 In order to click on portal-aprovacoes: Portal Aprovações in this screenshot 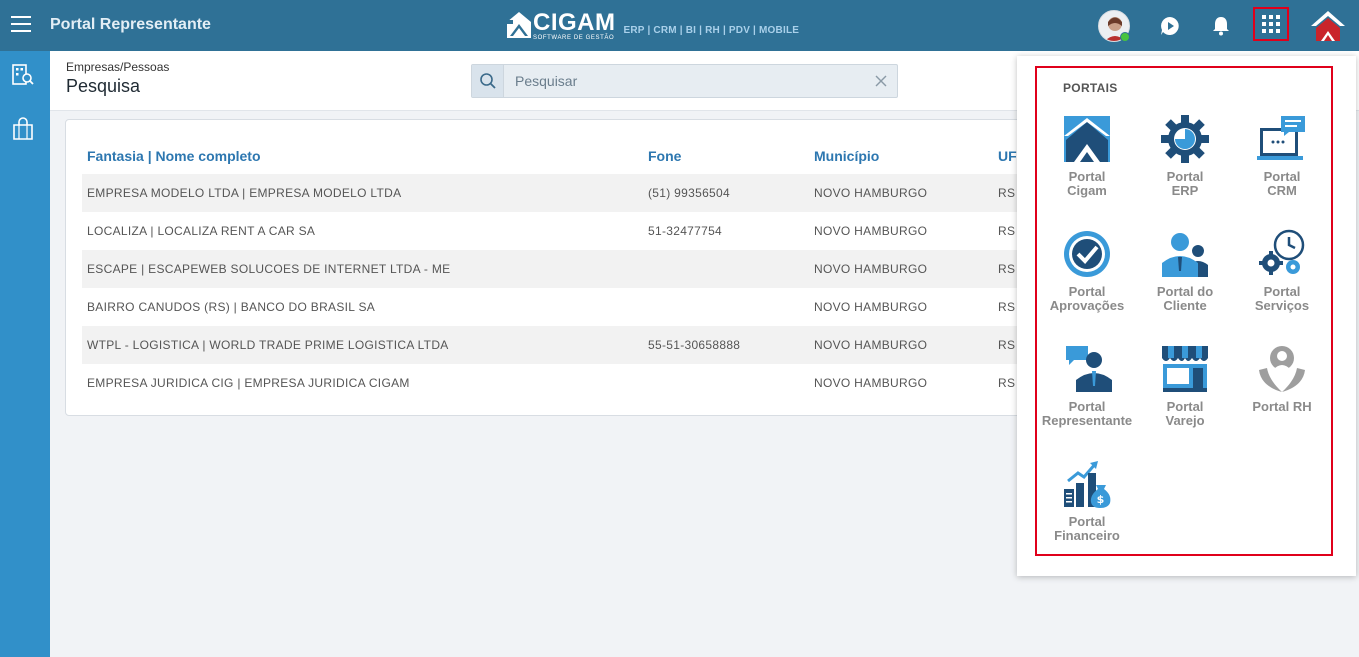, I will do `click(1087, 284)`.